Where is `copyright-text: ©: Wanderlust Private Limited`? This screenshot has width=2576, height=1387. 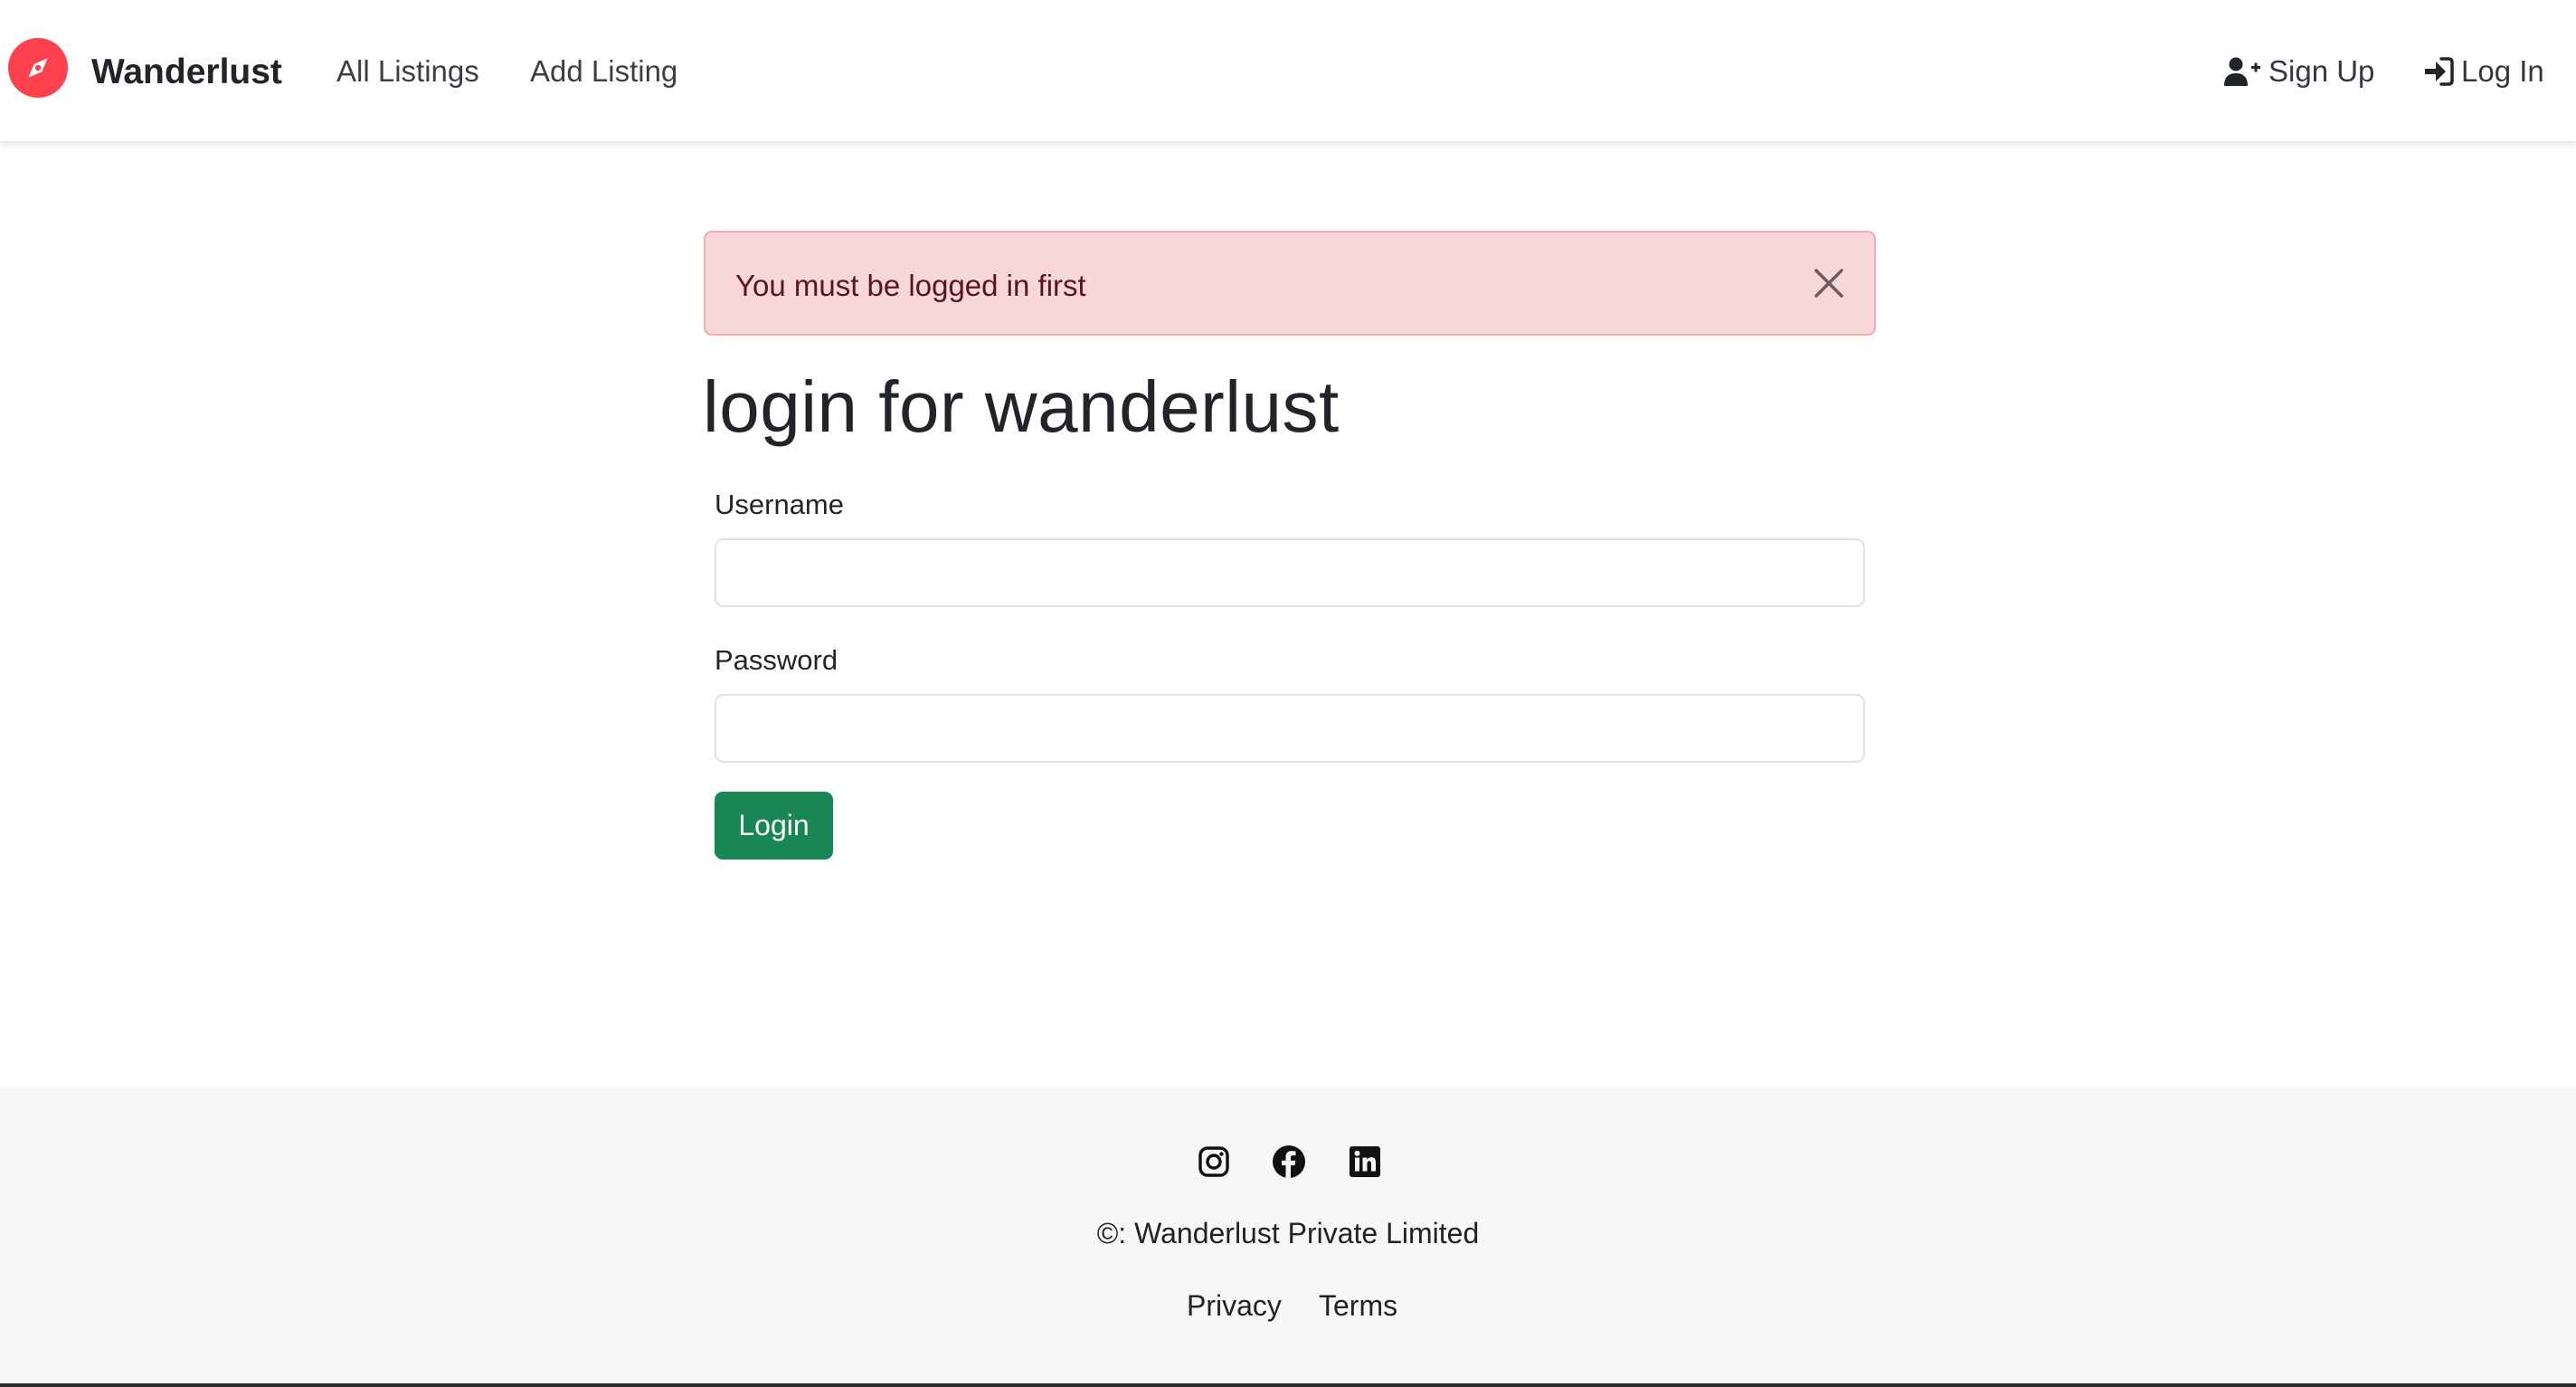
copyright-text: ©: Wanderlust Private Limited is located at coordinates (1288, 1233).